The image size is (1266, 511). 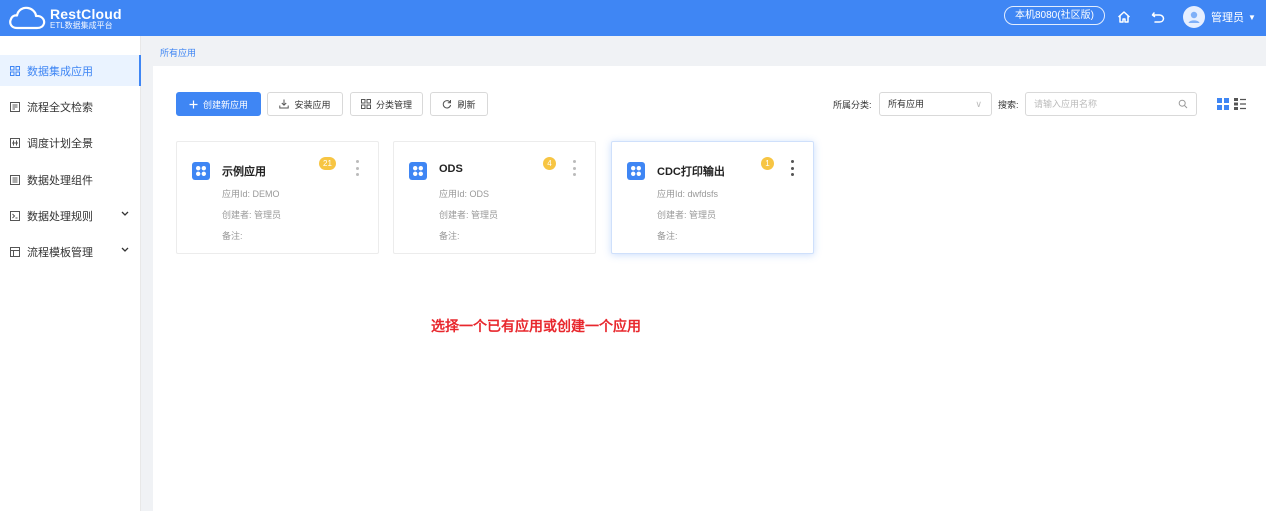 I want to click on sidebar-item-templates: 流程模板管理, so click(x=70, y=251).